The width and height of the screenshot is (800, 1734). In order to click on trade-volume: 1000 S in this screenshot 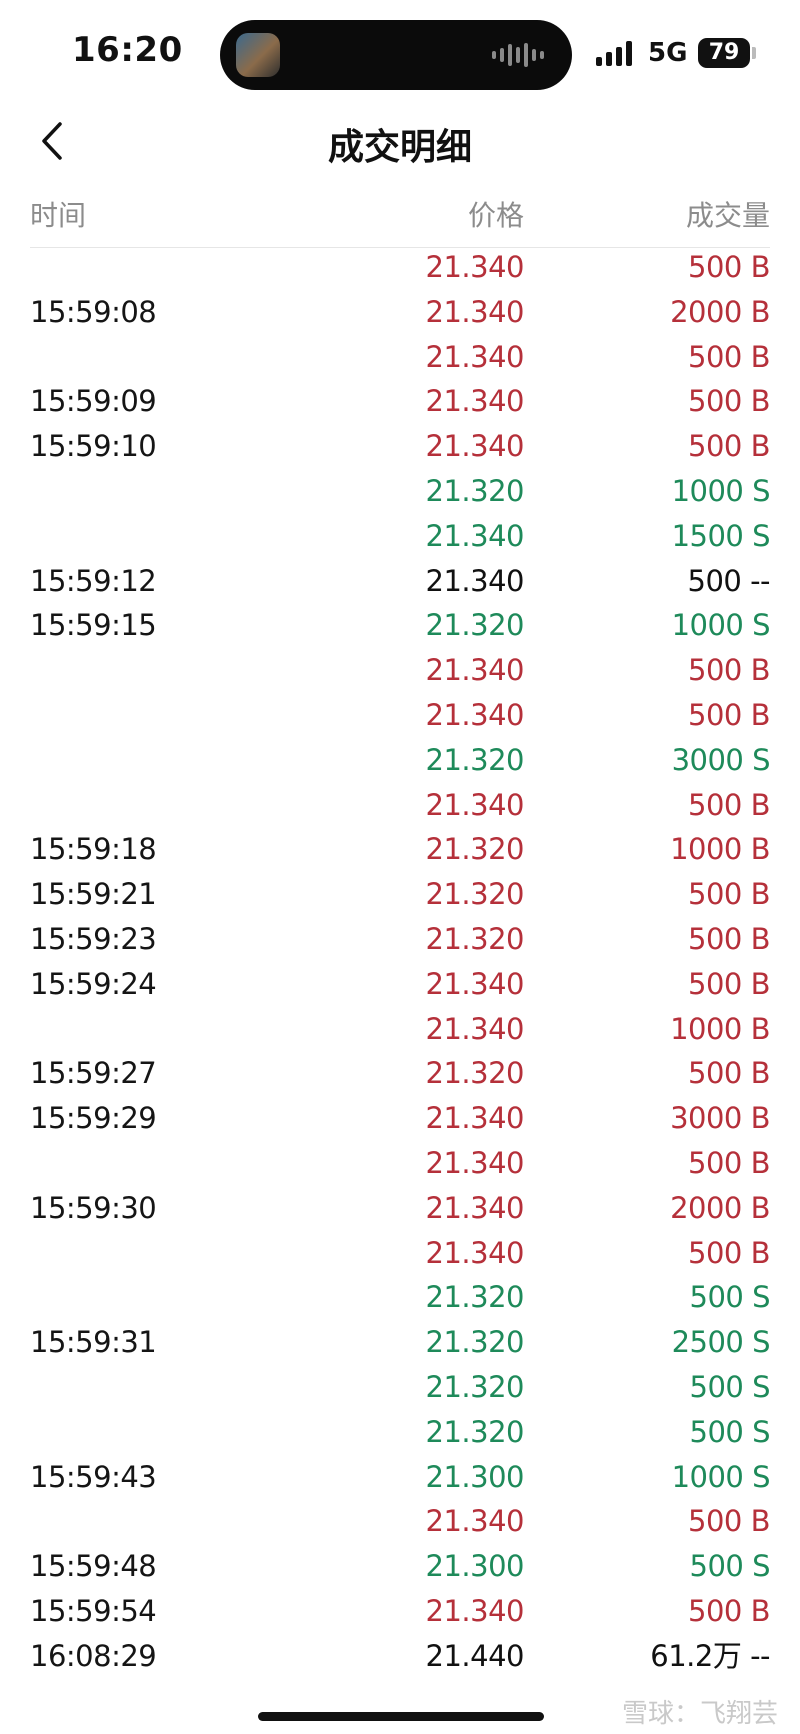, I will do `click(721, 490)`.